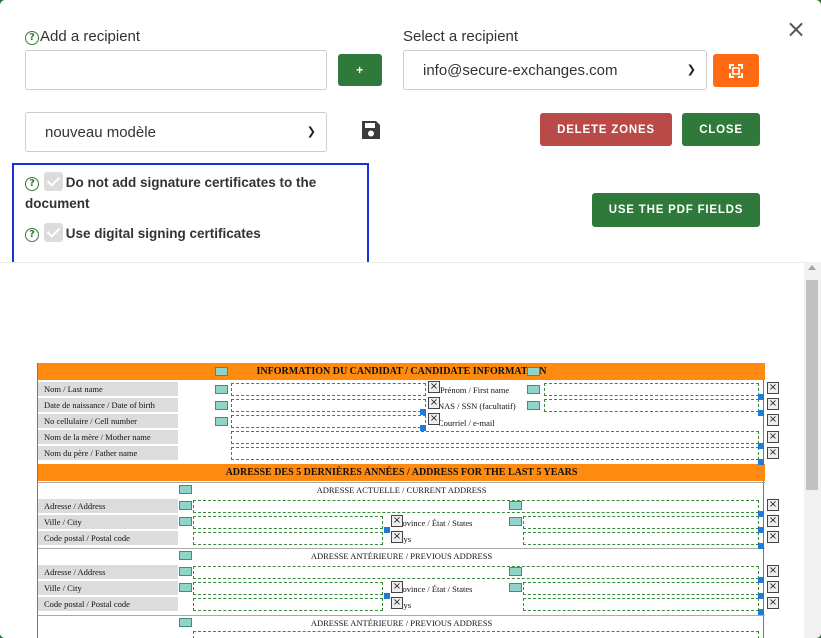 This screenshot has width=821, height=638. I want to click on row-label: Date de naissance / Date of birth, so click(108, 405).